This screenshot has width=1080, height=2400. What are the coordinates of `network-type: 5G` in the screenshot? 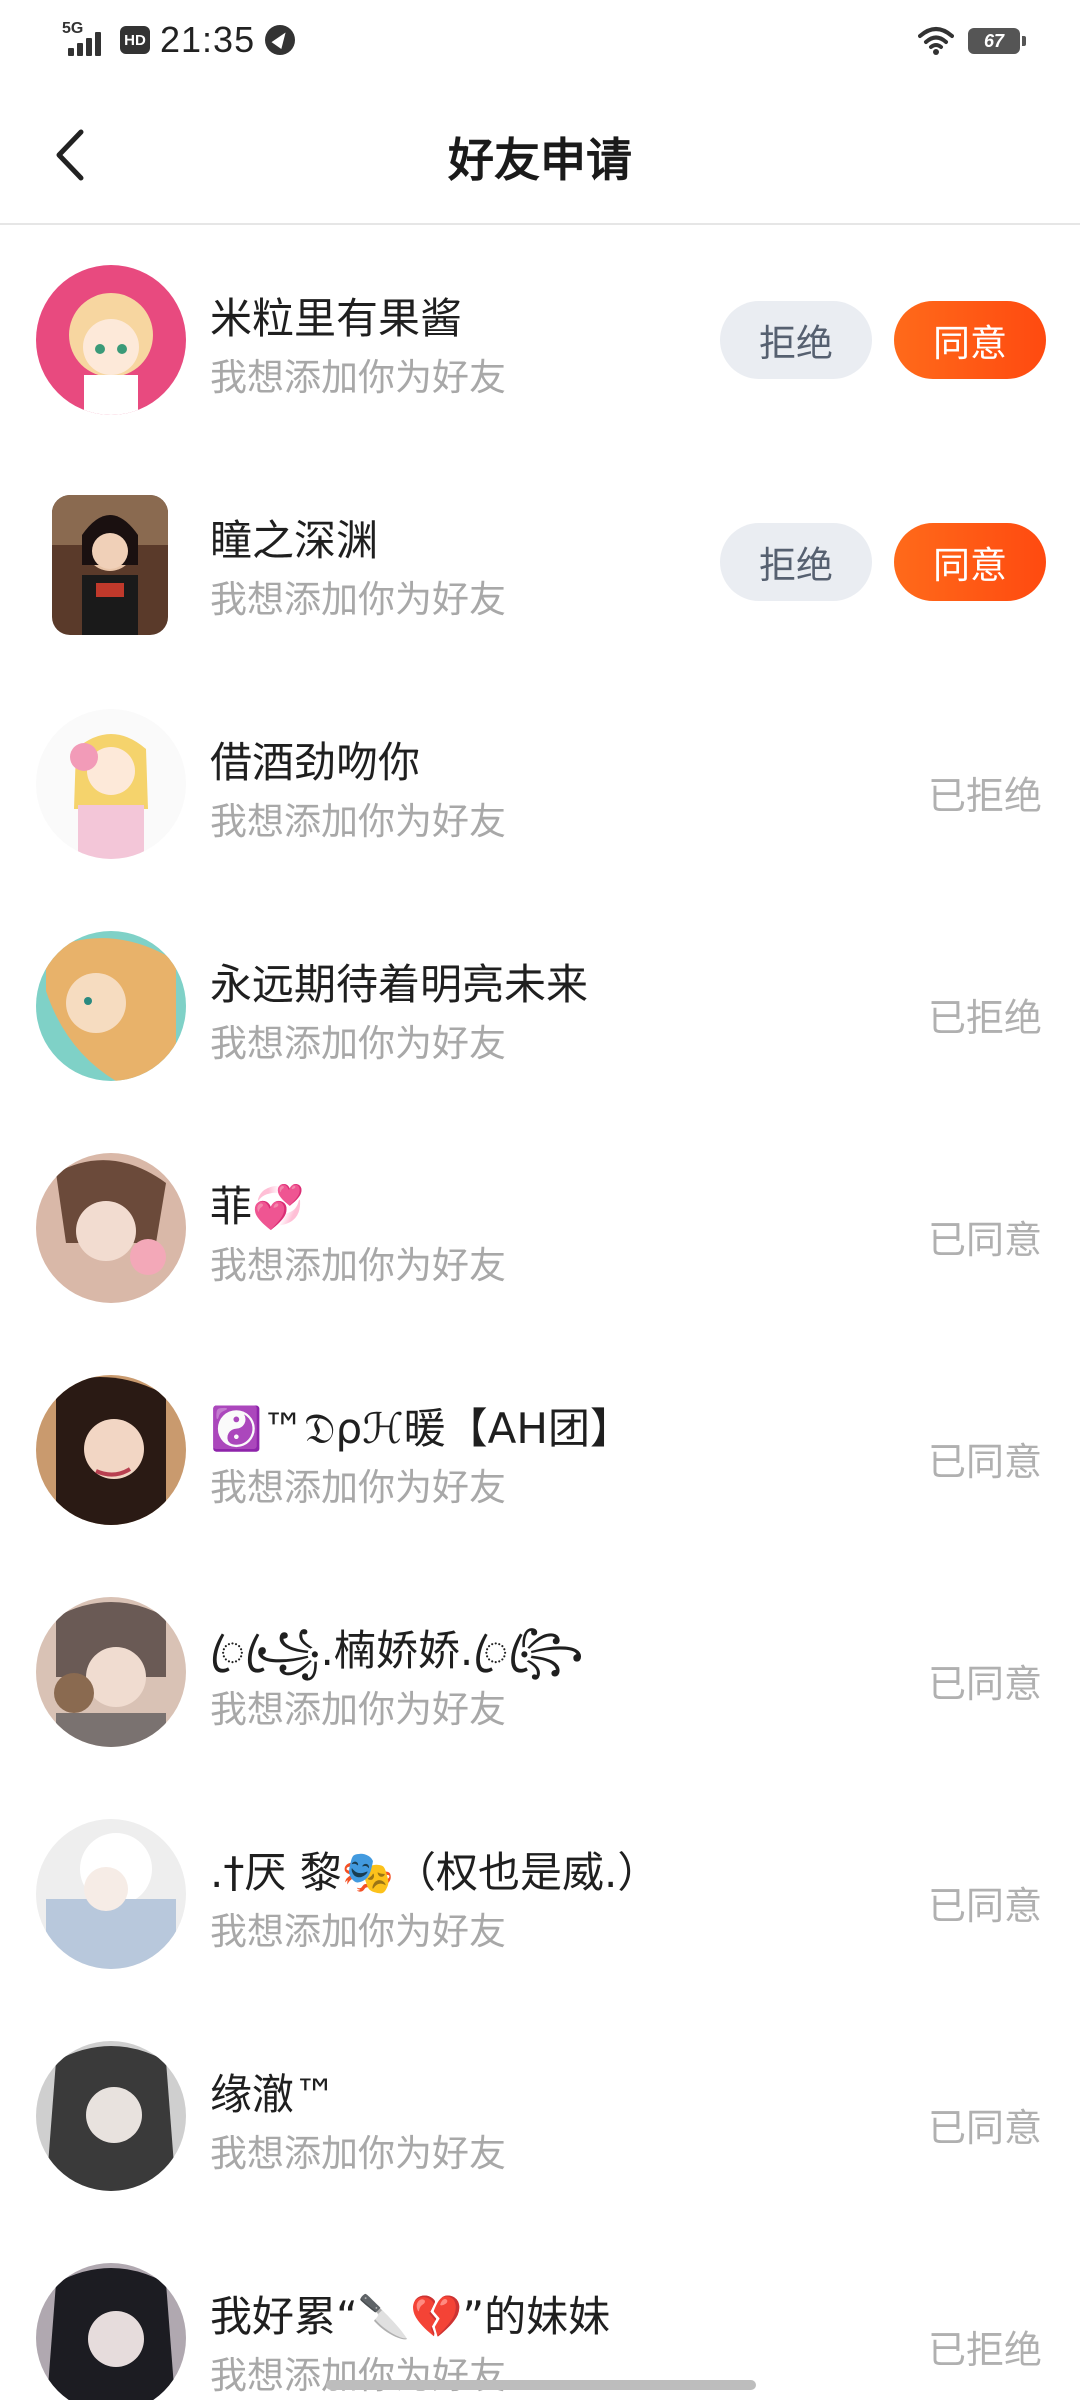 It's located at (73, 28).